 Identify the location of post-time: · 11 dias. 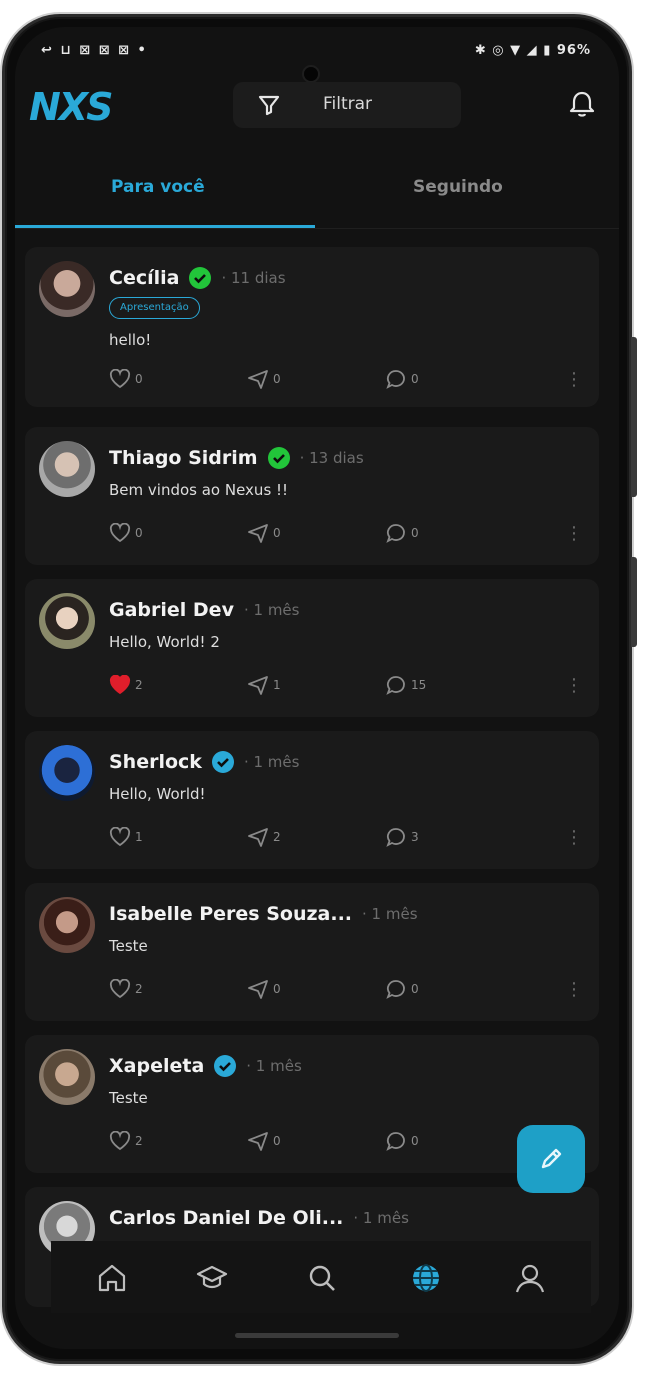
(253, 278).